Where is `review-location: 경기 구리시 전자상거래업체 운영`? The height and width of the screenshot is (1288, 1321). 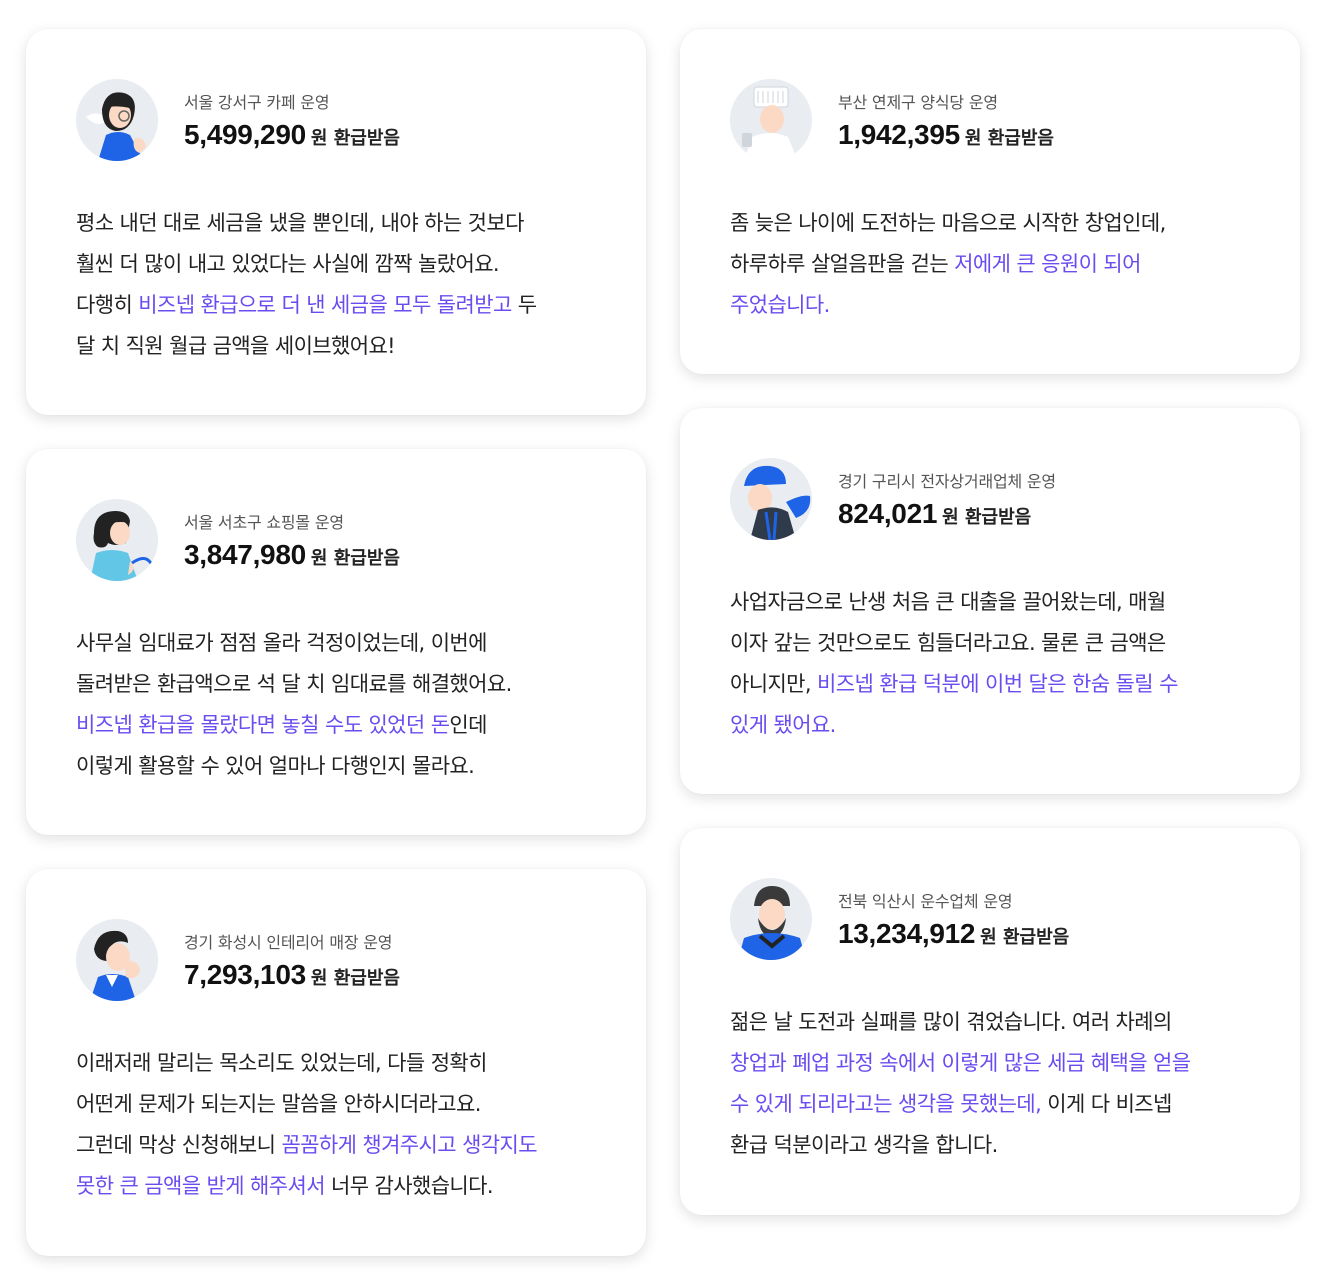 review-location: 경기 구리시 전자상거래업체 운영 is located at coordinates (947, 481).